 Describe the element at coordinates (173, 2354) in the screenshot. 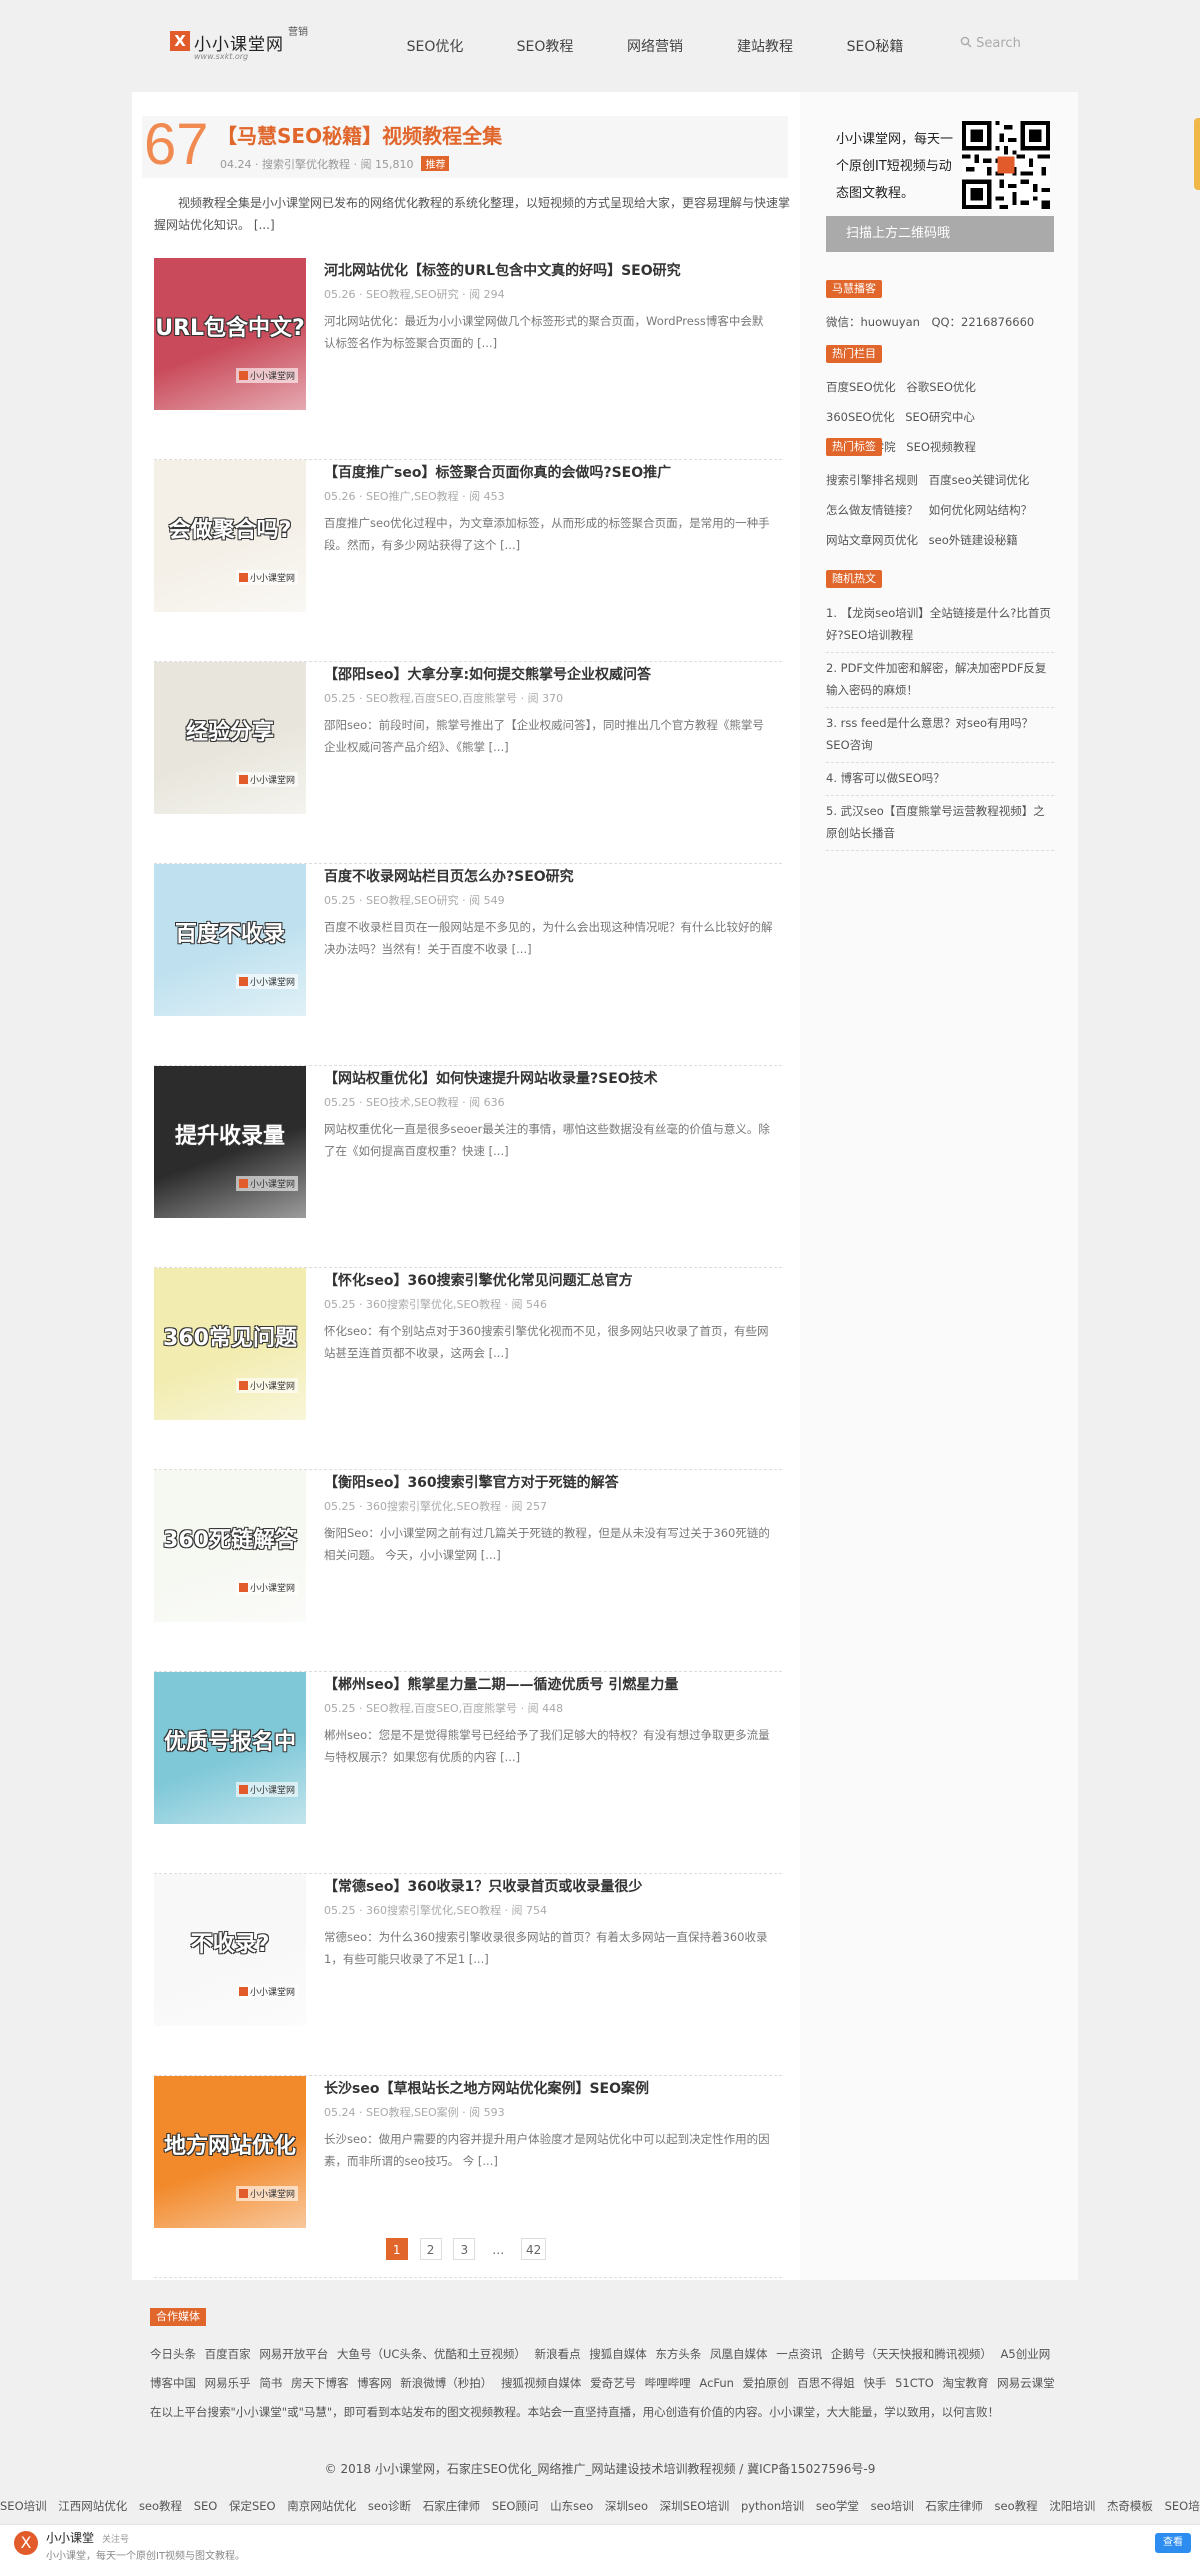

I see `media-partner-link: 今日头条` at that location.